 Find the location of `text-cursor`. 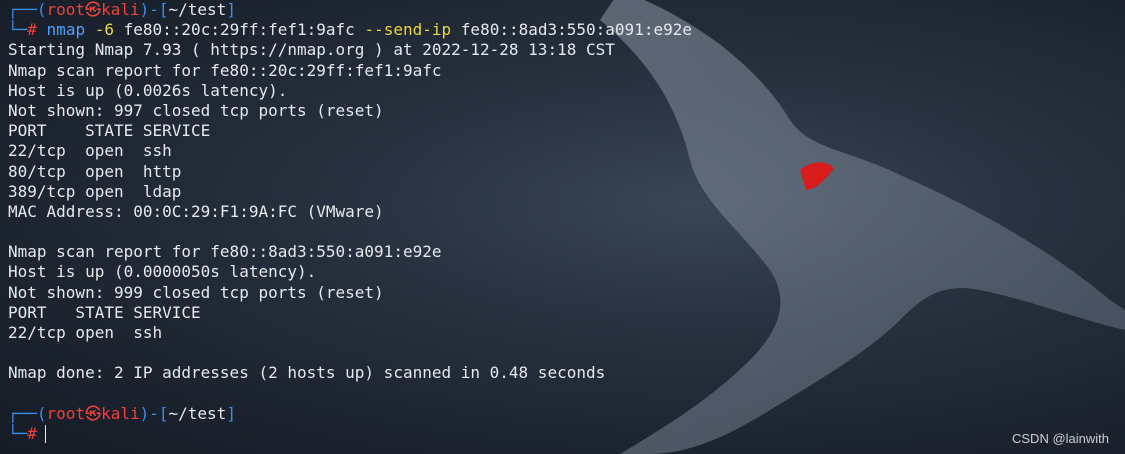

text-cursor is located at coordinates (45, 434).